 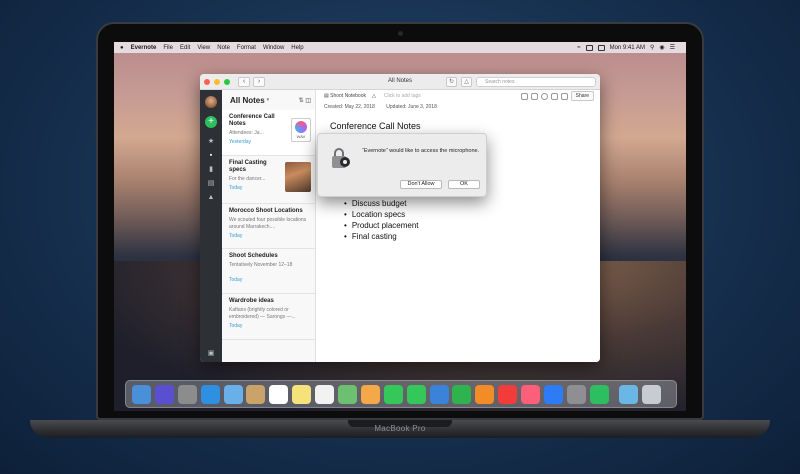 What do you see at coordinates (536, 82) in the screenshot?
I see `search-input: Search notes` at bounding box center [536, 82].